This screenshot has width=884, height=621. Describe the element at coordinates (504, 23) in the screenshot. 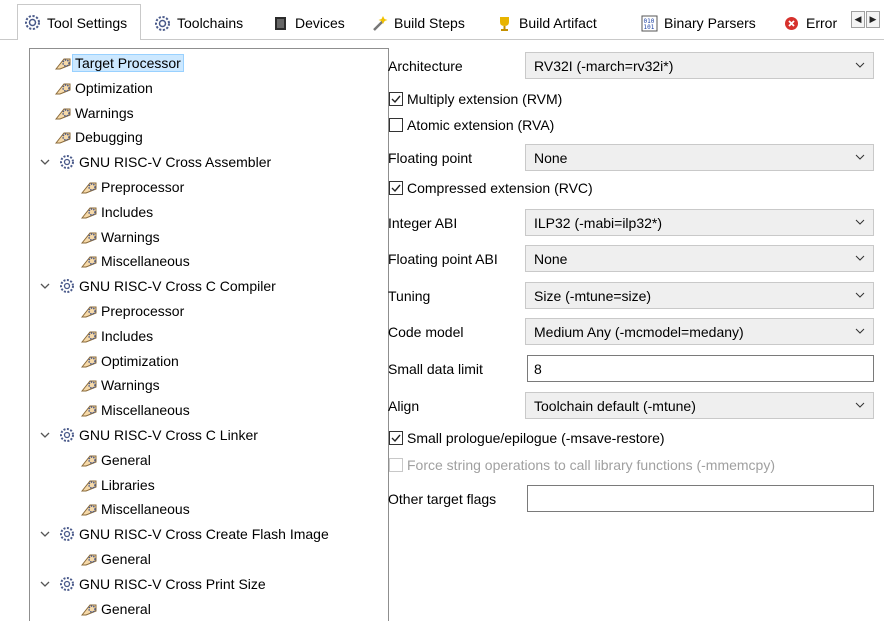

I see `trophy-icon` at that location.